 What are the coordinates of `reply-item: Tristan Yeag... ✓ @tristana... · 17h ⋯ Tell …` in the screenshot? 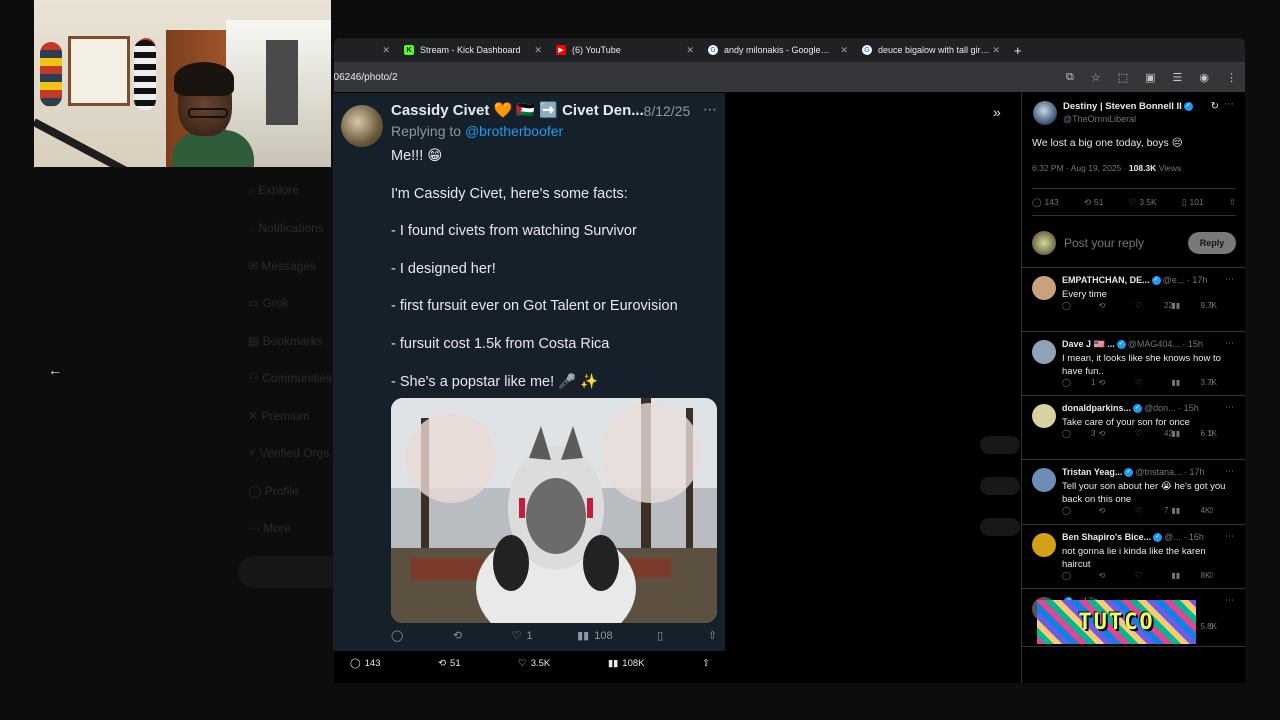 It's located at (1133, 492).